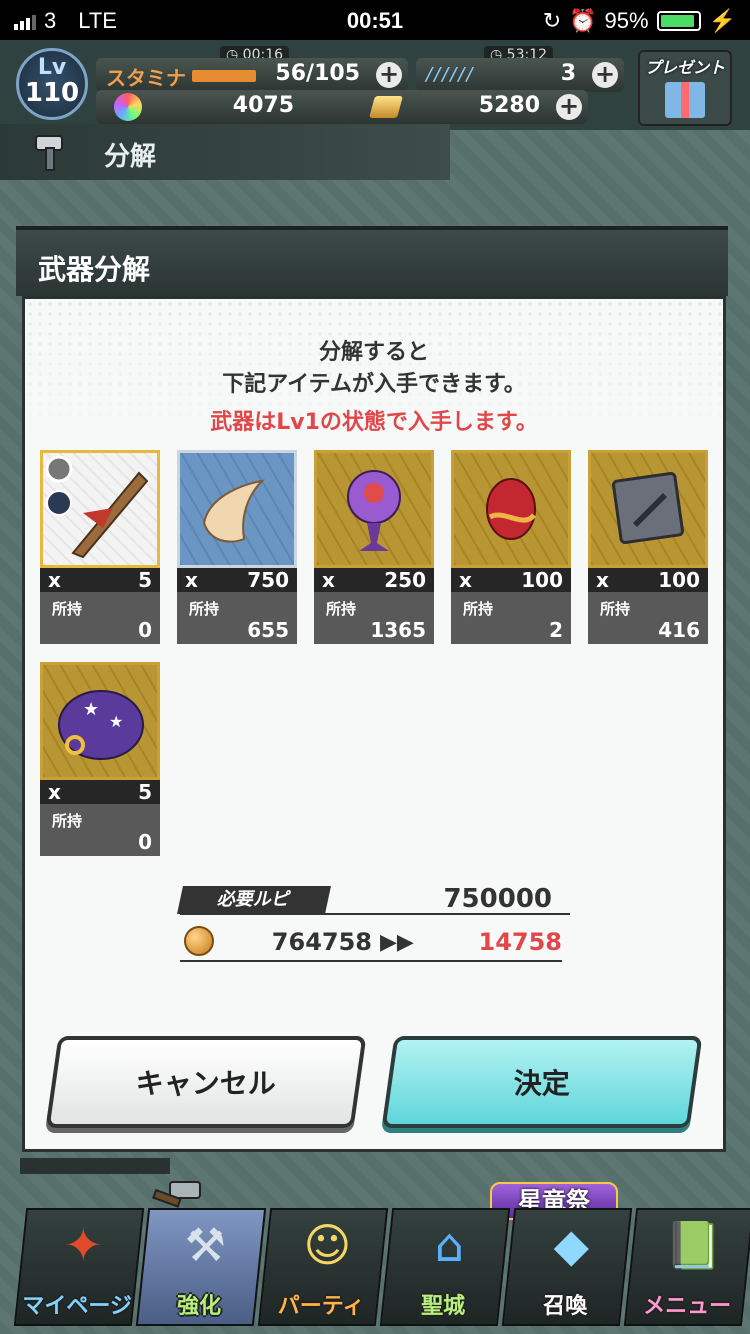 Image resolution: width=750 pixels, height=1334 pixels. What do you see at coordinates (684, 67) in the screenshot?
I see `present-label: プレゼント` at bounding box center [684, 67].